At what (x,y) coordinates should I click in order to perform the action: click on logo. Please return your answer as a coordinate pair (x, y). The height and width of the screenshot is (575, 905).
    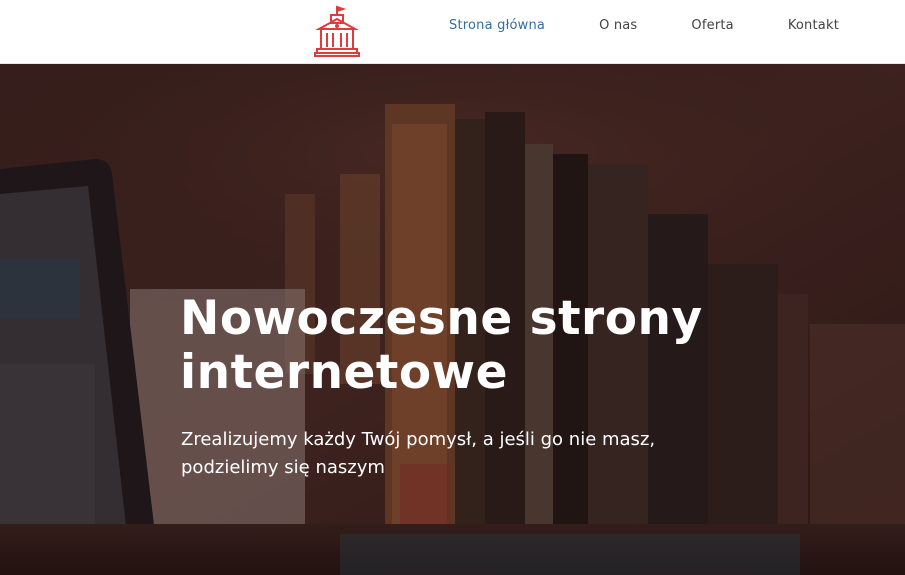
    Looking at the image, I should click on (337, 31).